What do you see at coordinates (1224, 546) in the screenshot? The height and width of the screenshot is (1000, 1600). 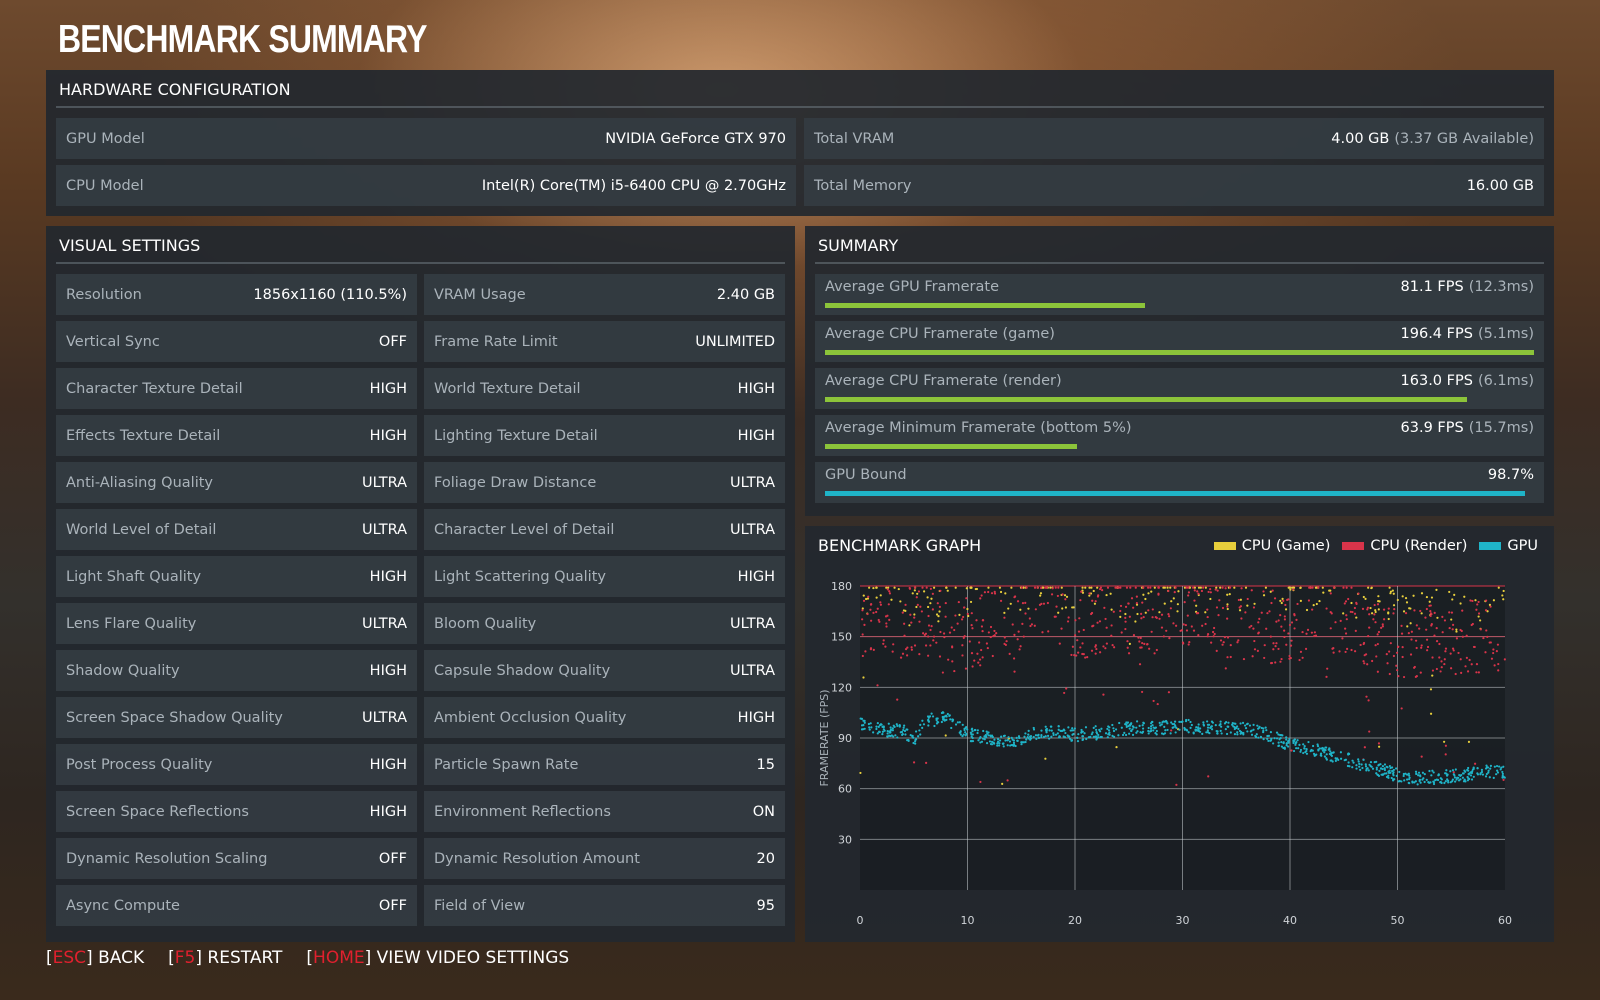 I see `legend-swatch` at bounding box center [1224, 546].